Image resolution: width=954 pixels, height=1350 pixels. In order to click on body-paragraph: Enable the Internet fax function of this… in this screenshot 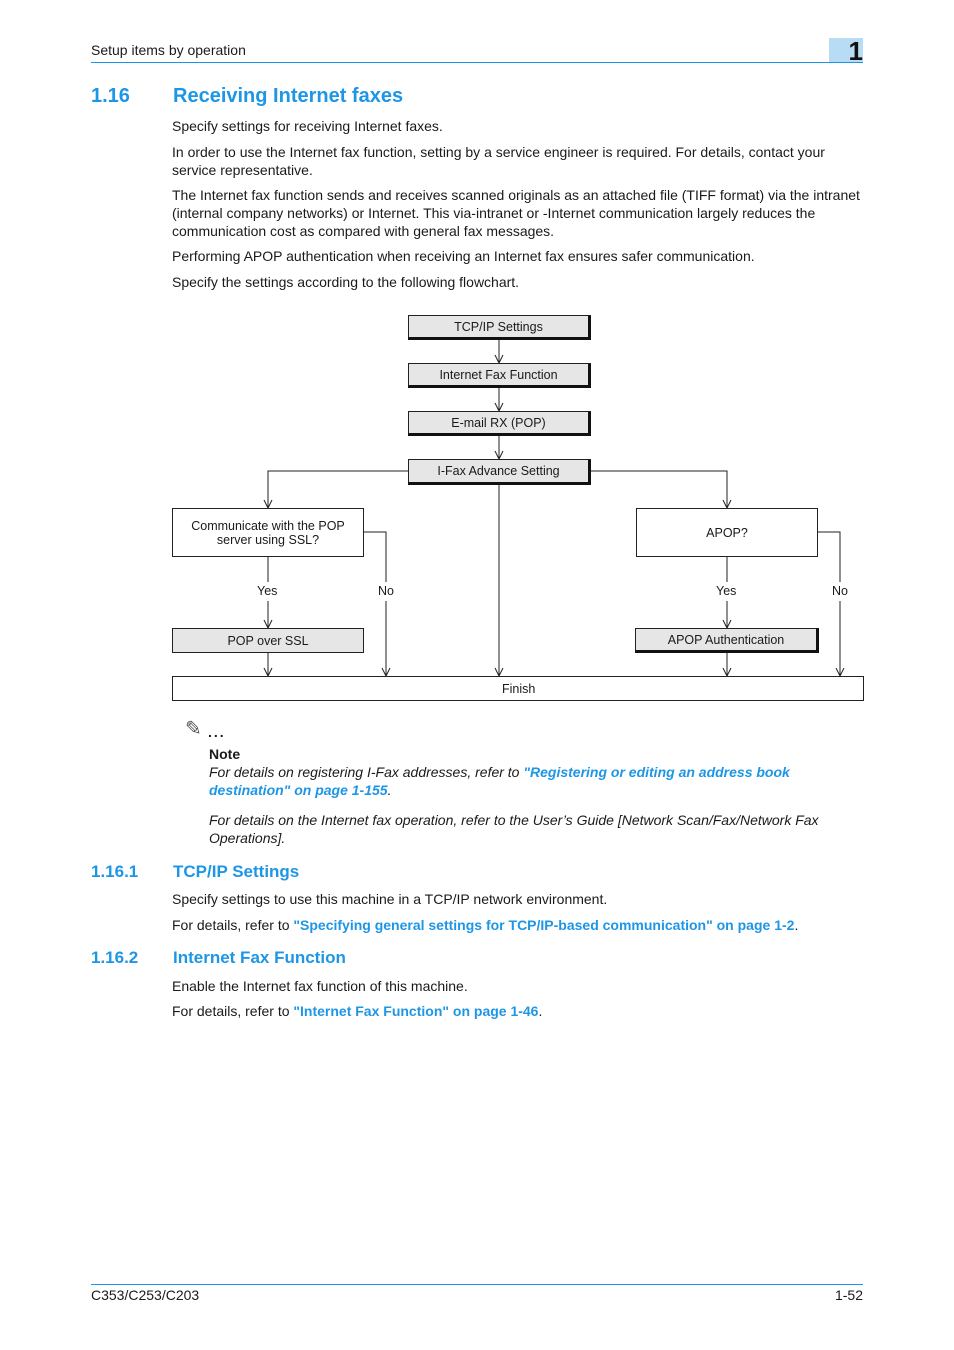, I will do `click(320, 986)`.